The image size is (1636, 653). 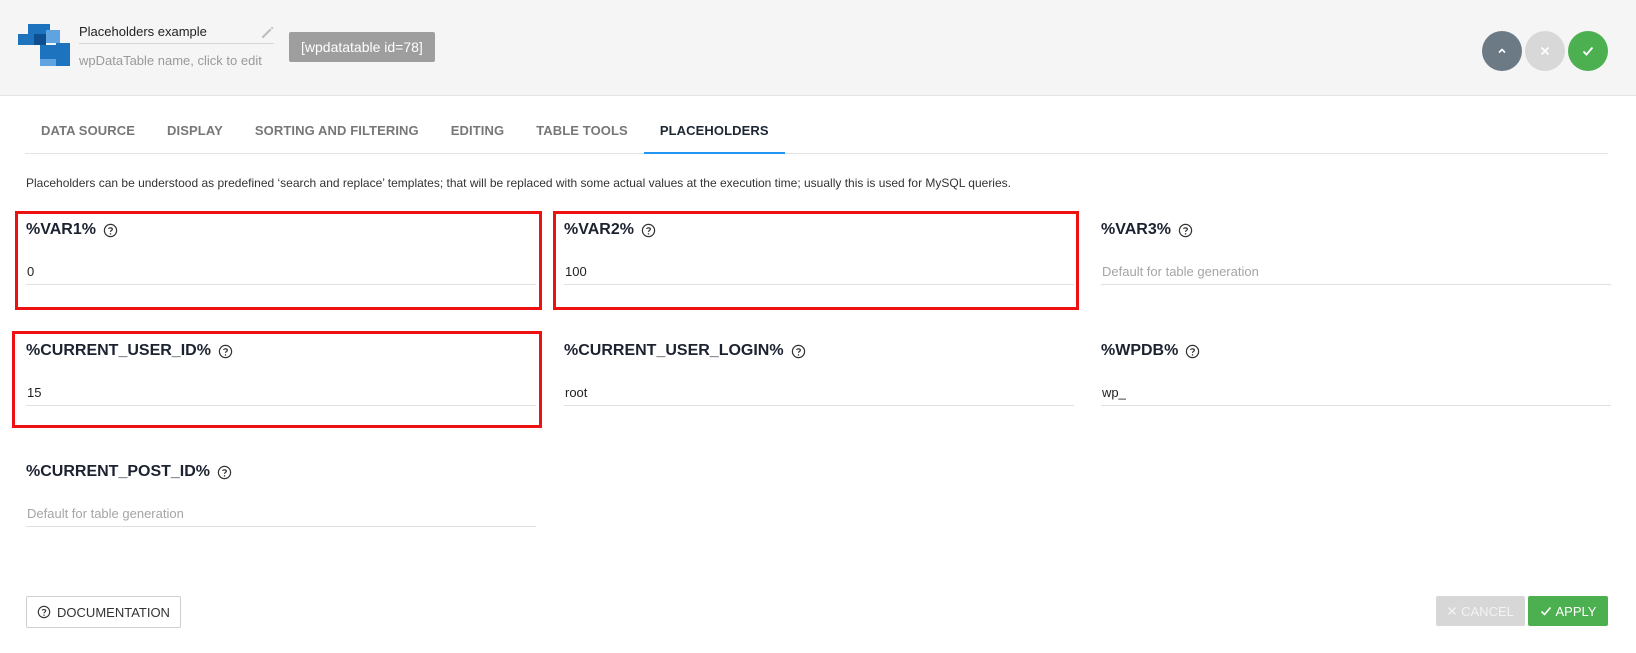 I want to click on placeholder-var2: %VAR2%, so click(x=819, y=252).